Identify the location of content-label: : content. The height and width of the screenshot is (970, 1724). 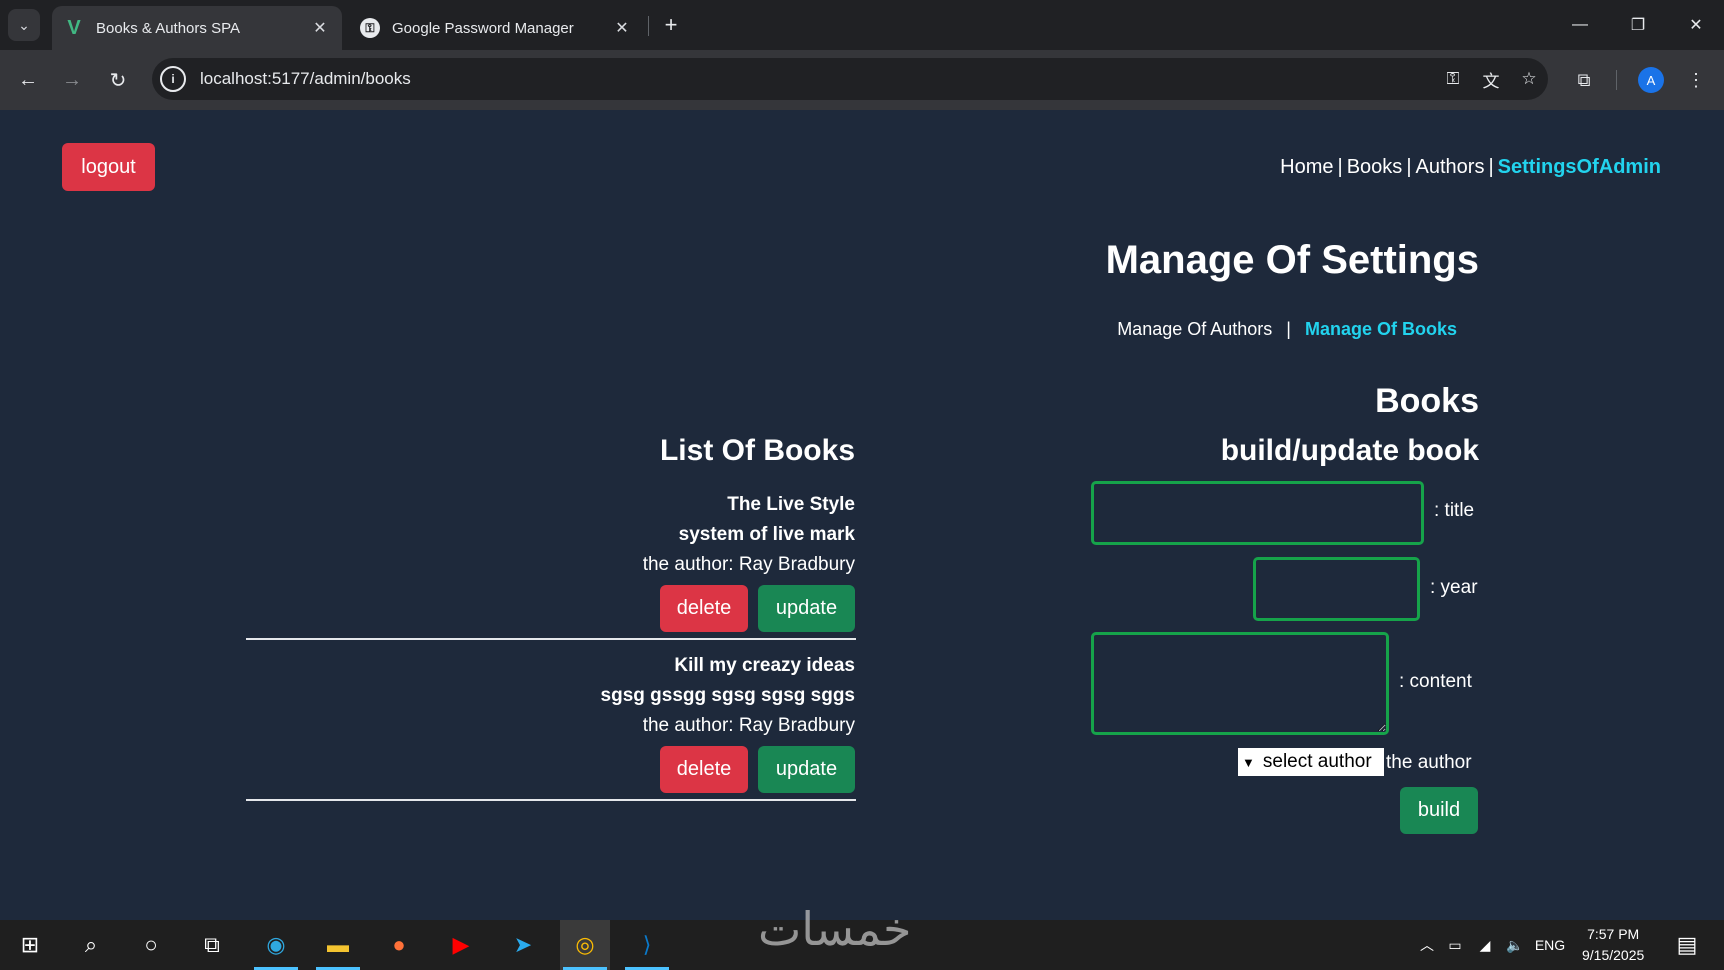
(1435, 681).